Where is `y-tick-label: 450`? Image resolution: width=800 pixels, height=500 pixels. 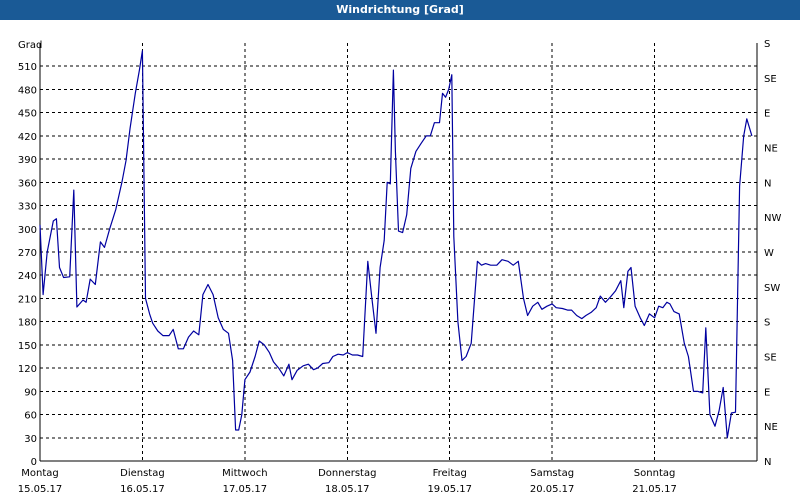
y-tick-label: 450 is located at coordinates (27, 114).